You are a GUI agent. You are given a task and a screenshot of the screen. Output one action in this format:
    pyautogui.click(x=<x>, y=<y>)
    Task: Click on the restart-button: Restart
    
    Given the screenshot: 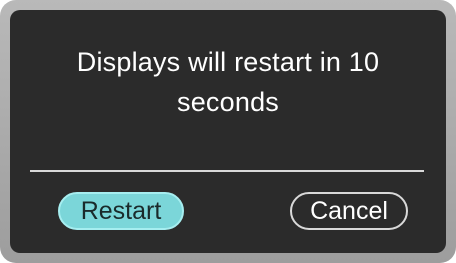 What is the action you would take?
    pyautogui.click(x=121, y=211)
    